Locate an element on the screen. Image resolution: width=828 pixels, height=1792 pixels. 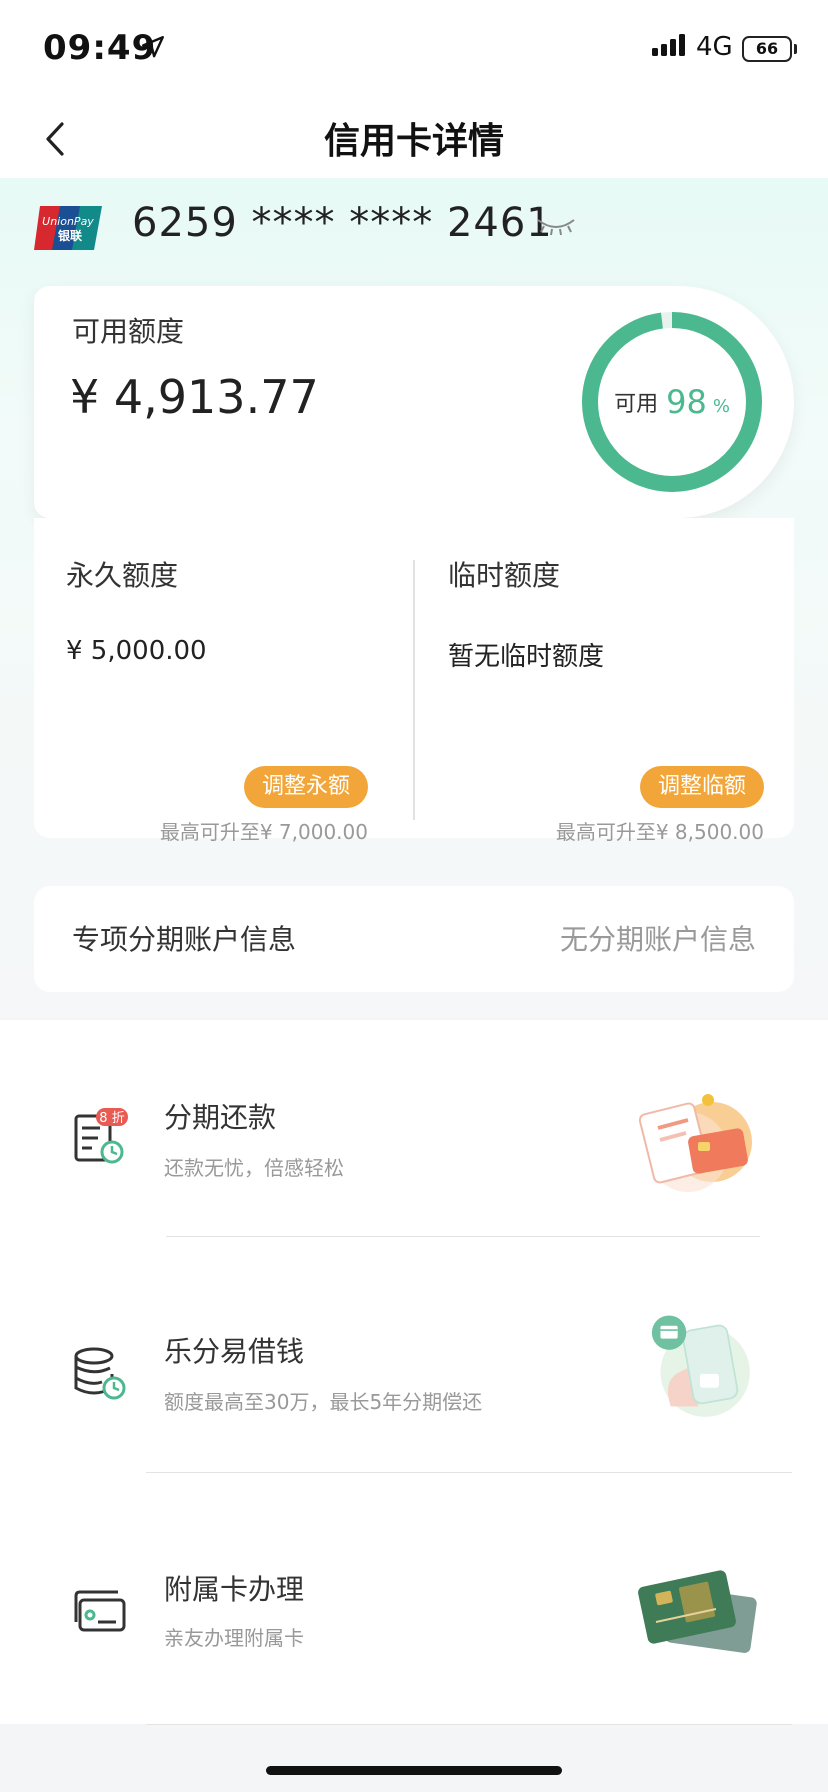
available-credit-amount: ¥ 4,913.77 is located at coordinates (194, 397).